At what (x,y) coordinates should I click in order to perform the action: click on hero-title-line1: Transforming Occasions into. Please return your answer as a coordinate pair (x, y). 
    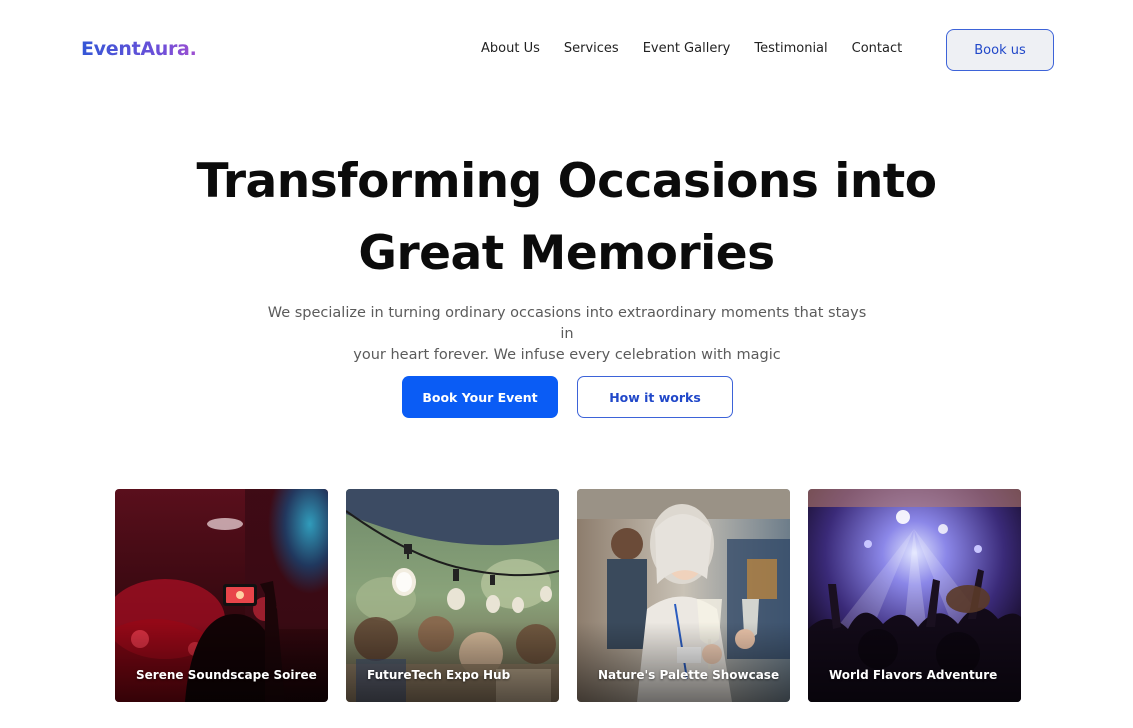
    Looking at the image, I should click on (566, 181).